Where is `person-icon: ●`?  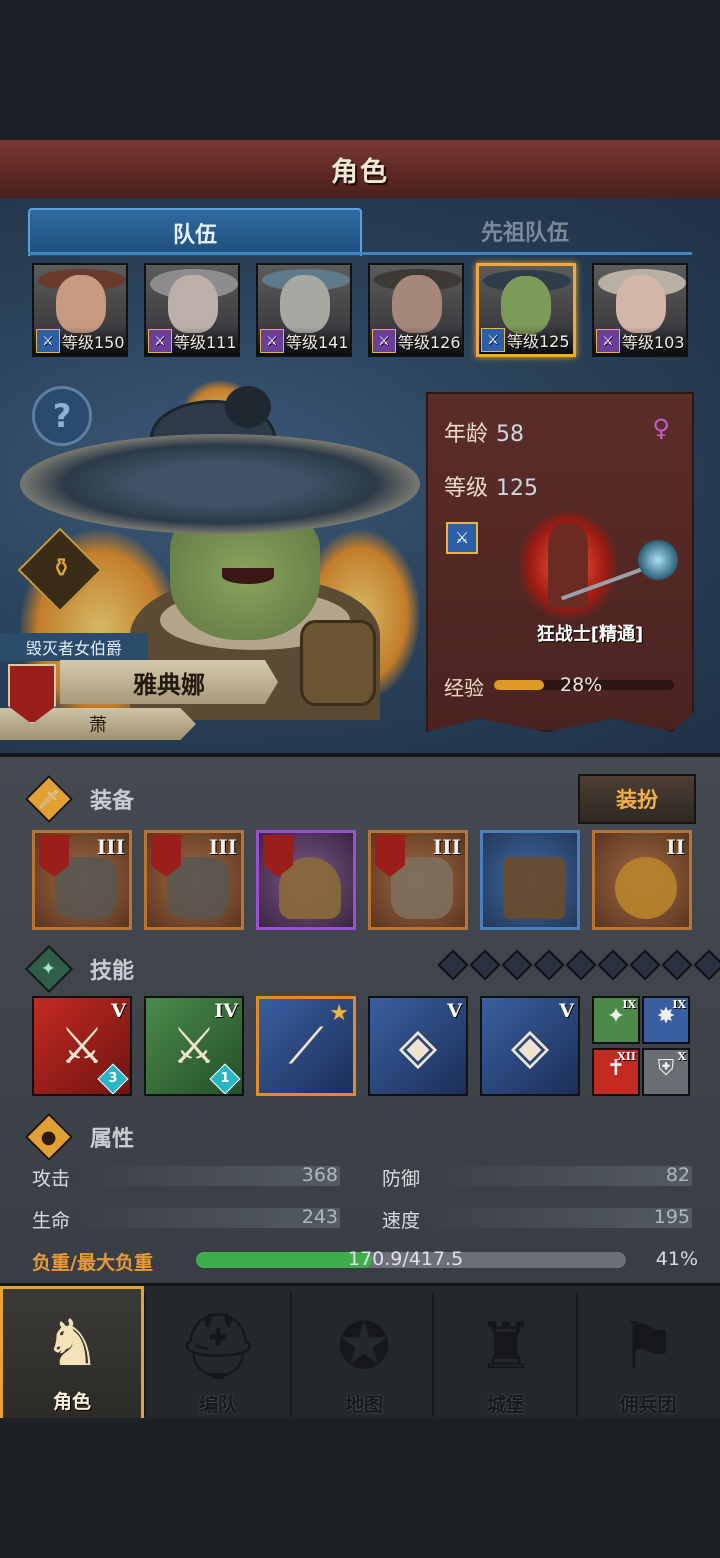 person-icon: ● is located at coordinates (49, 1137).